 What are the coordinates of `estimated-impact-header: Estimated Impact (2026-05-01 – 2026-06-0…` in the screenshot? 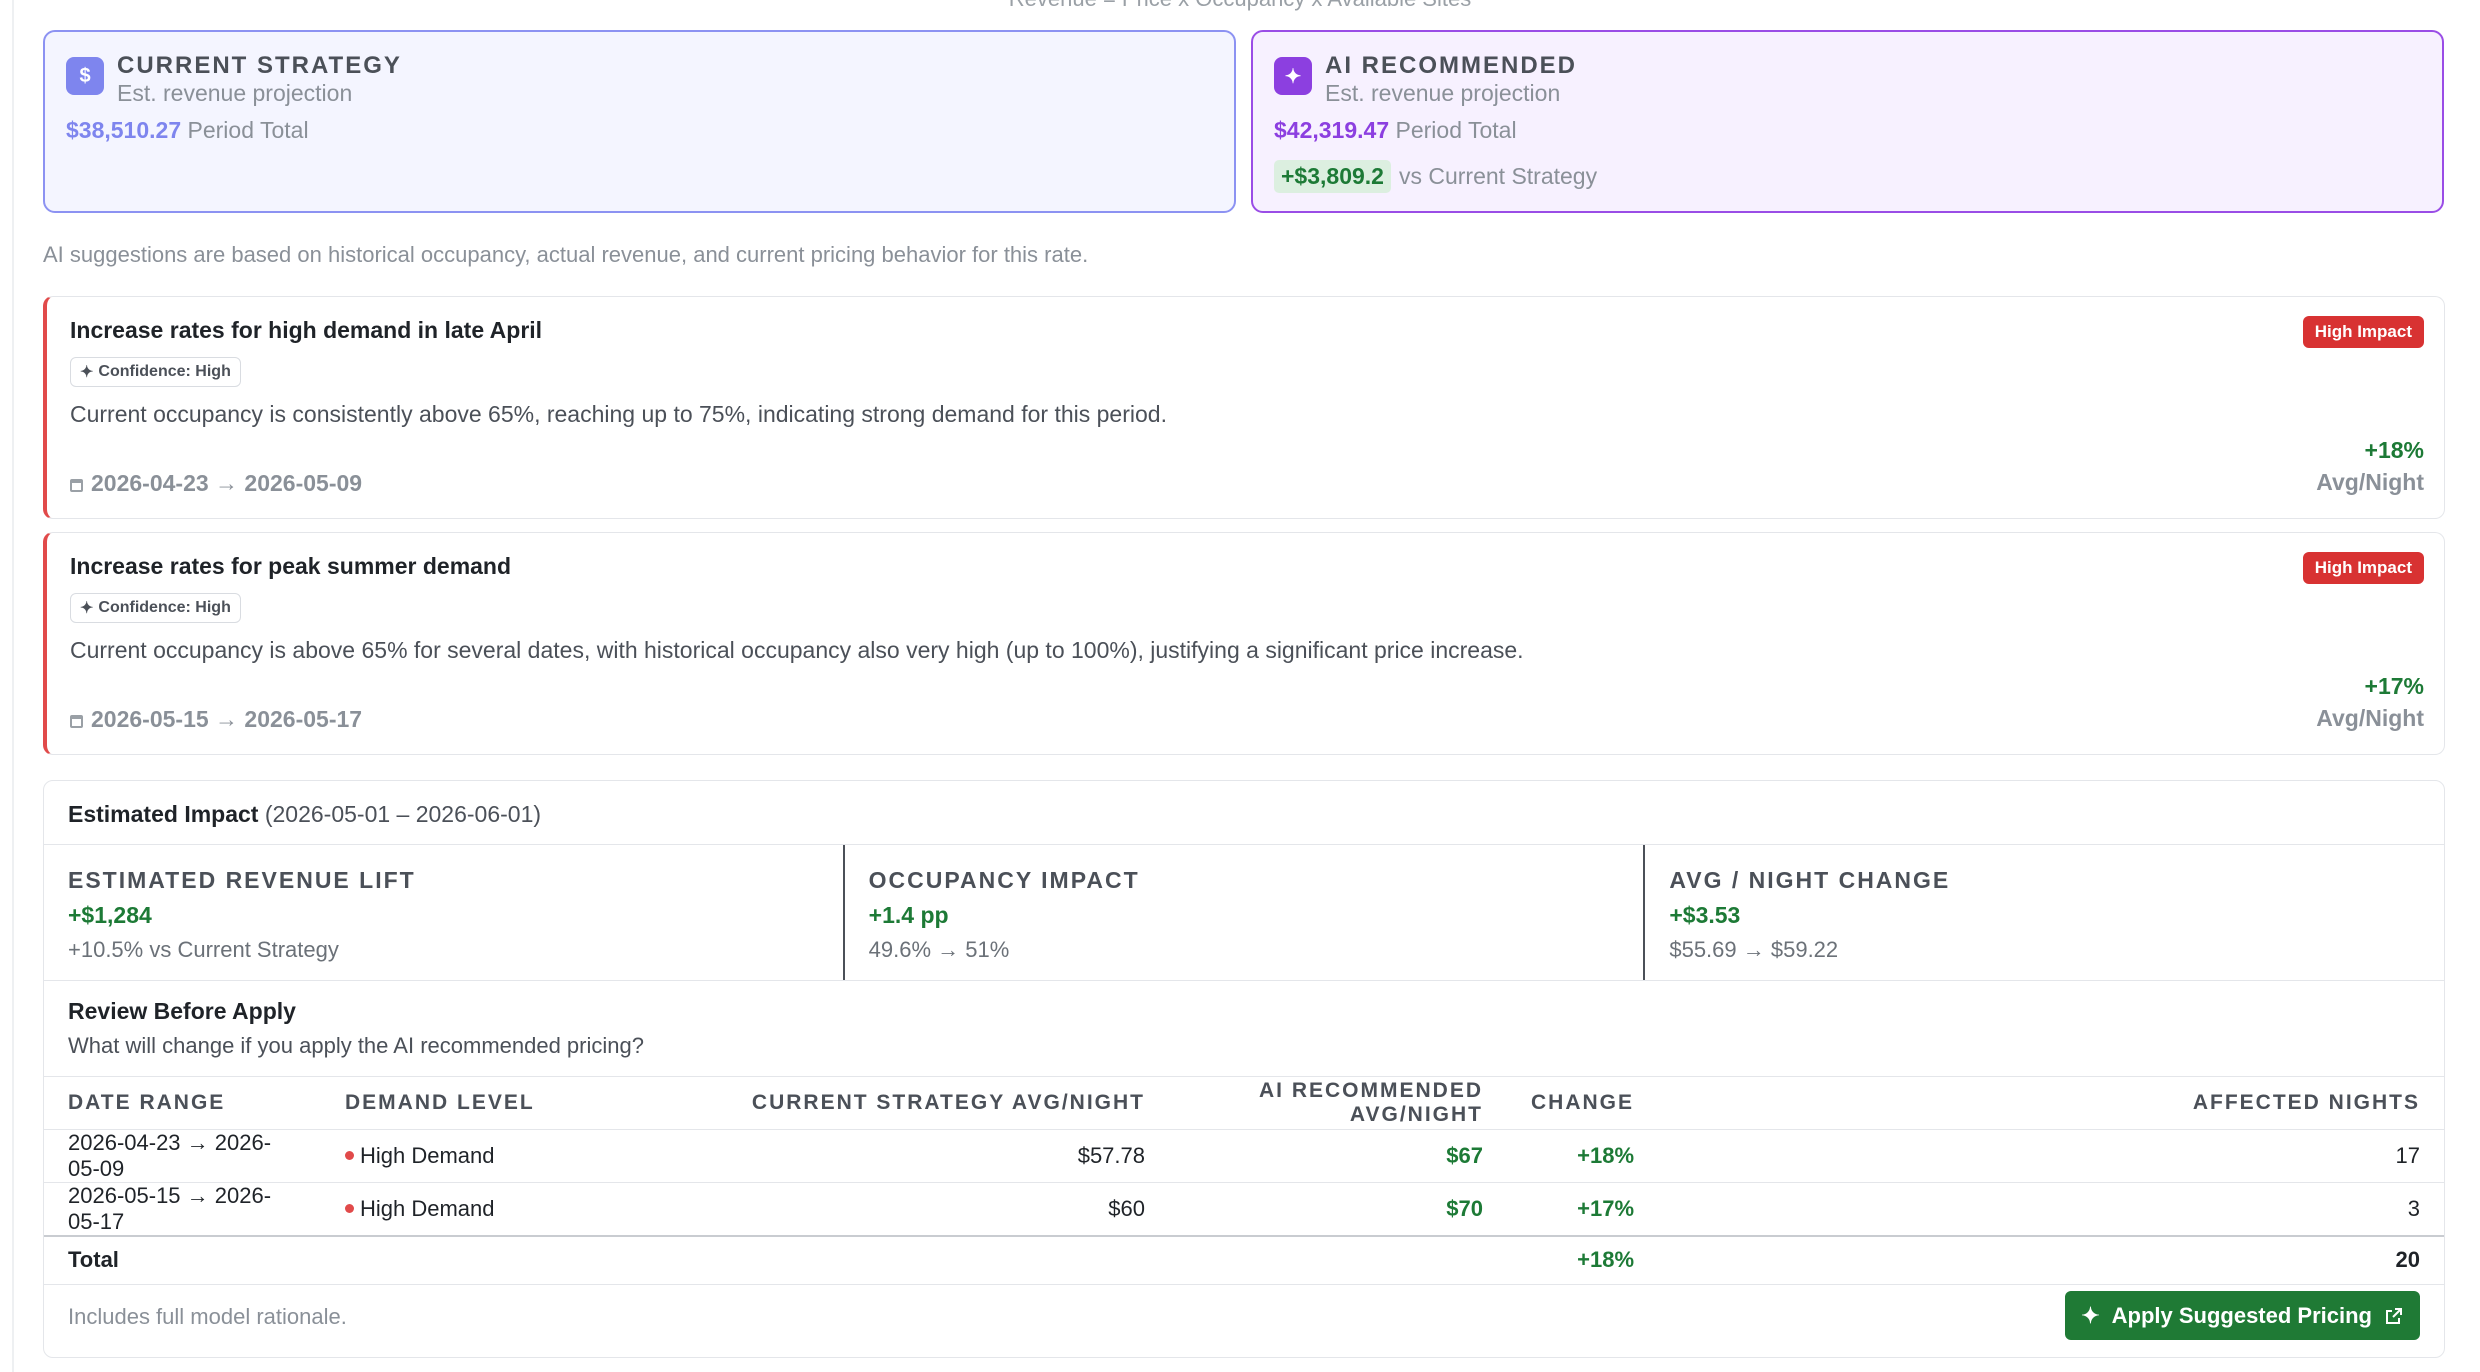 It's located at (304, 814).